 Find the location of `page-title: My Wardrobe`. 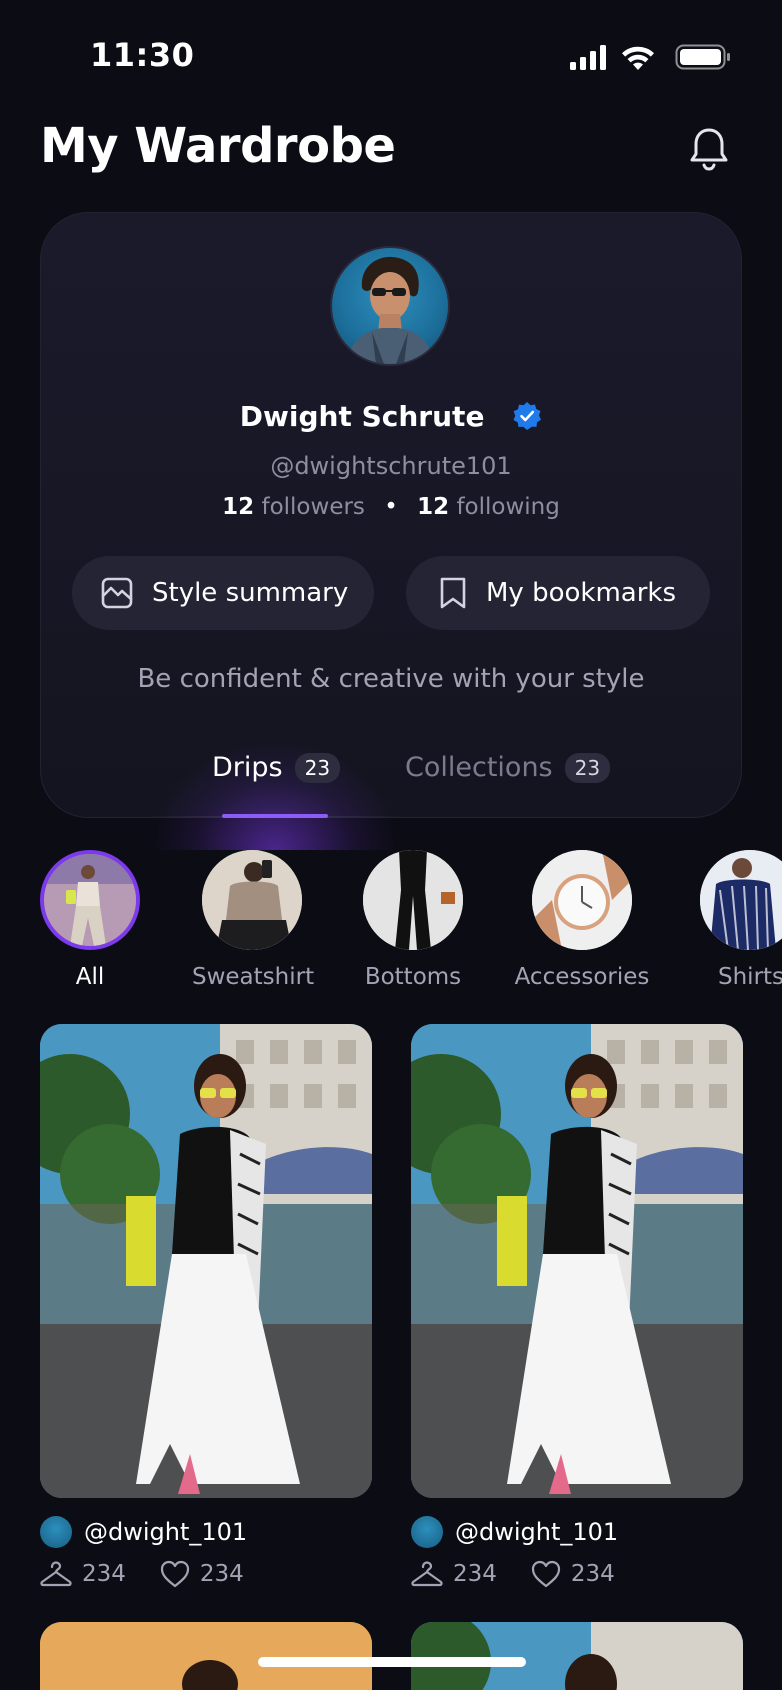

page-title: My Wardrobe is located at coordinates (218, 146).